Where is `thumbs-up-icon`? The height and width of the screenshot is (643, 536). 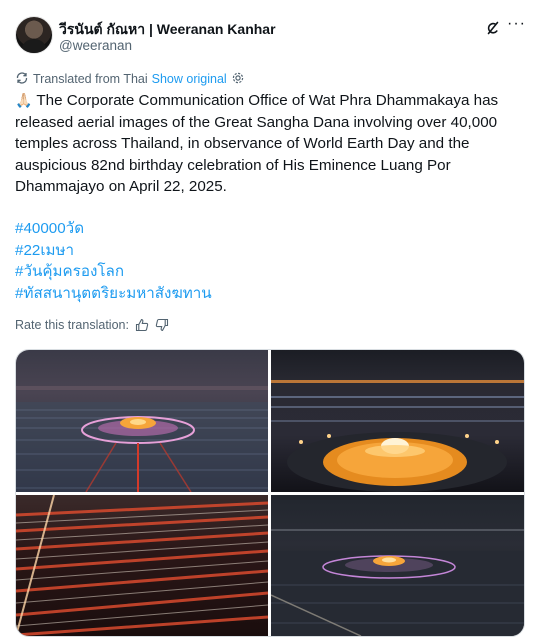 thumbs-up-icon is located at coordinates (142, 325).